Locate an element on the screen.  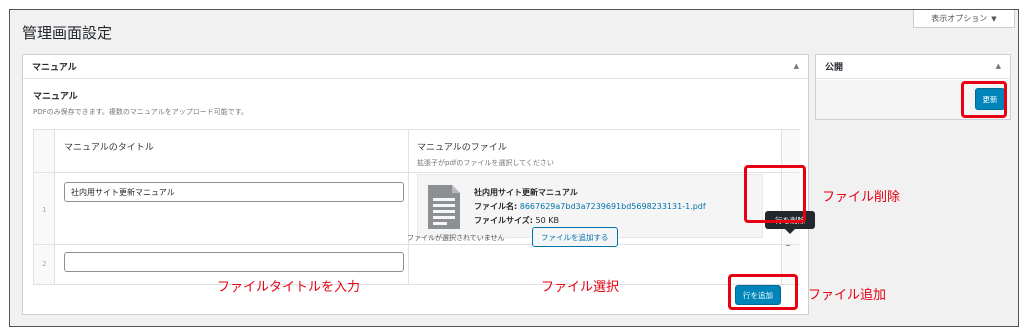
screen-options-button: 表示オプション ▼ is located at coordinates (964, 19).